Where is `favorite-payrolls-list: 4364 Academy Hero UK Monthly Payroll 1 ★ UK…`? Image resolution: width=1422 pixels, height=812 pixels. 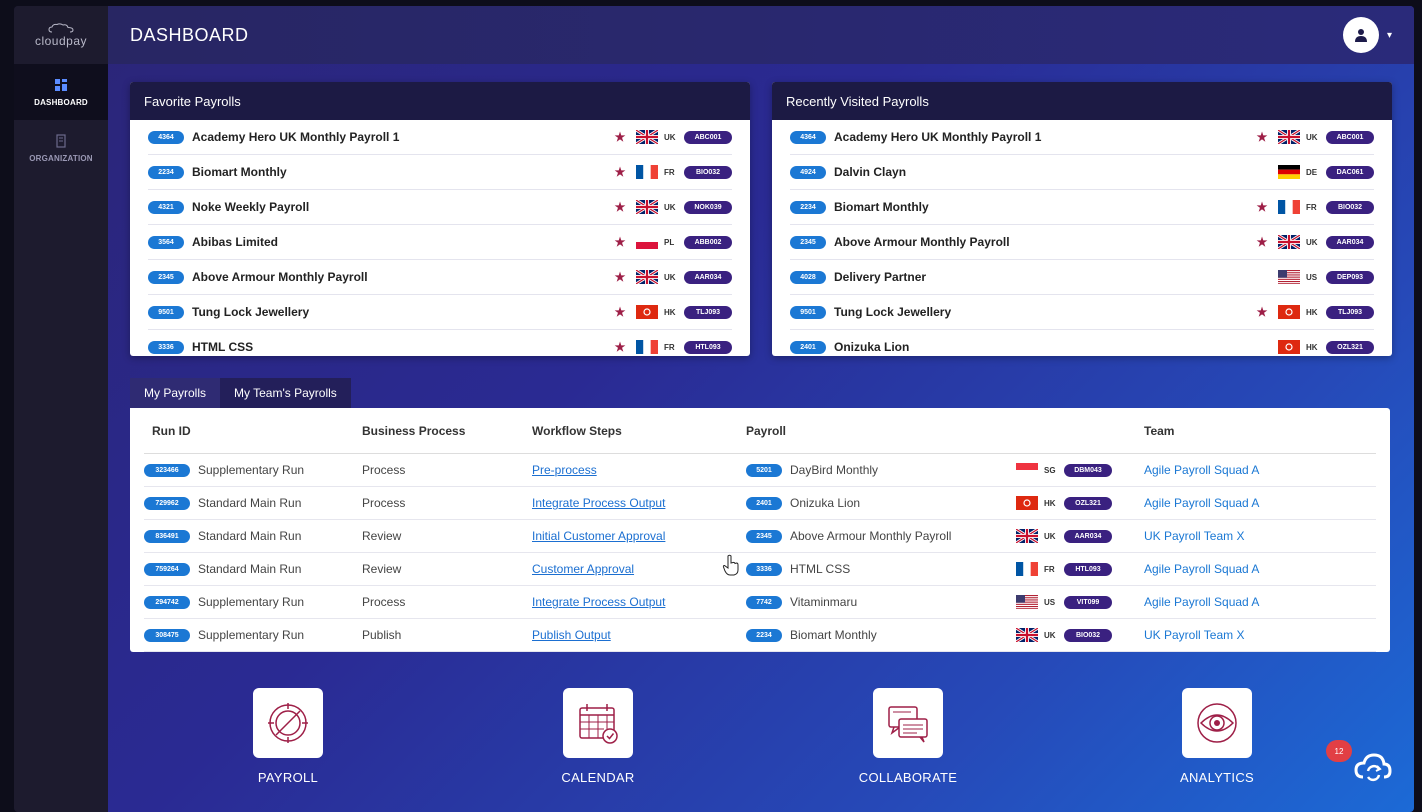
favorite-payrolls-list: 4364 Academy Hero UK Monthly Payroll 1 ★ UK… is located at coordinates (440, 237).